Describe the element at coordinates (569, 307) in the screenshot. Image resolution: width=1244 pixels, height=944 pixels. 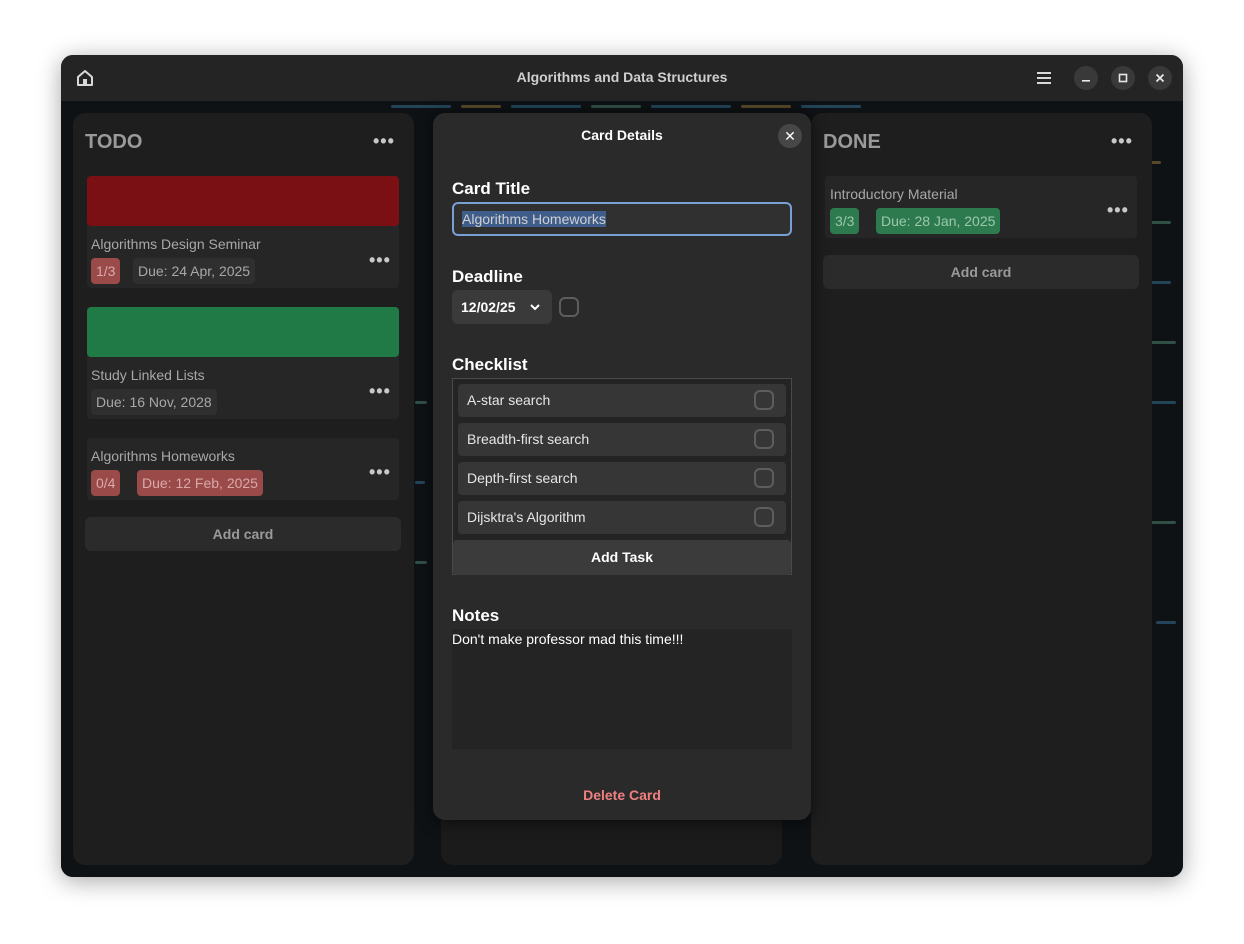
I see `deadline-done-checkbox` at that location.